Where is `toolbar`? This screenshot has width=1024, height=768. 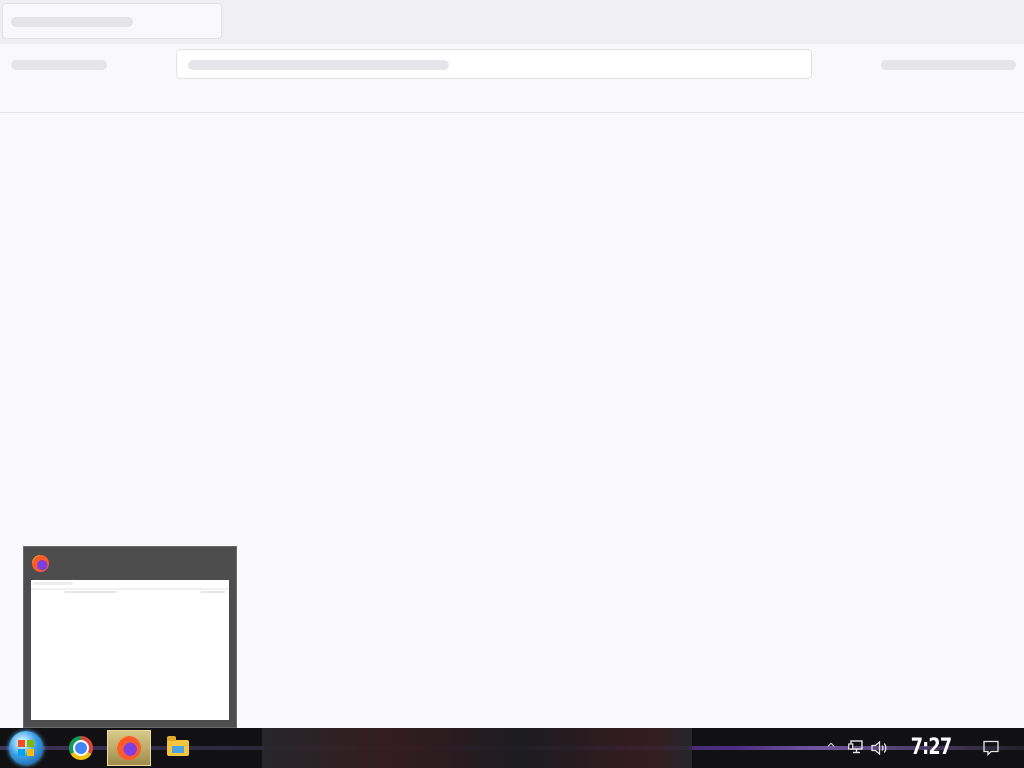 toolbar is located at coordinates (512, 78).